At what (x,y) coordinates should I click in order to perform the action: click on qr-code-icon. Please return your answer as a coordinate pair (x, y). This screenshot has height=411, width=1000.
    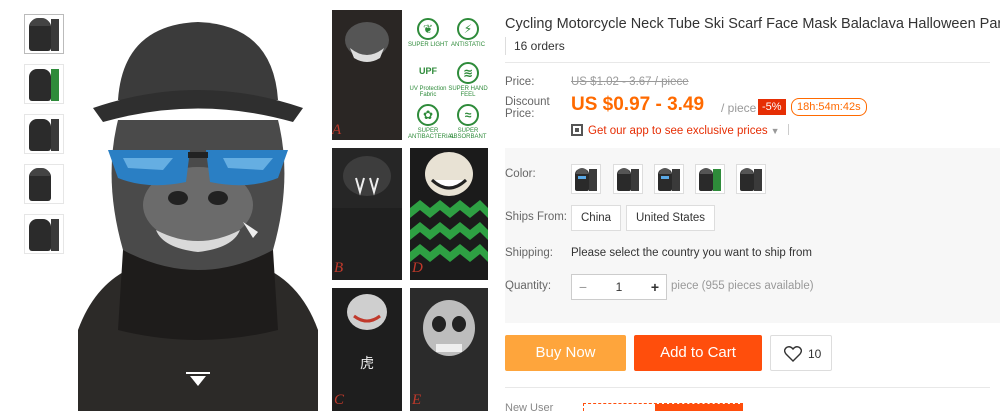
    Looking at the image, I should click on (577, 130).